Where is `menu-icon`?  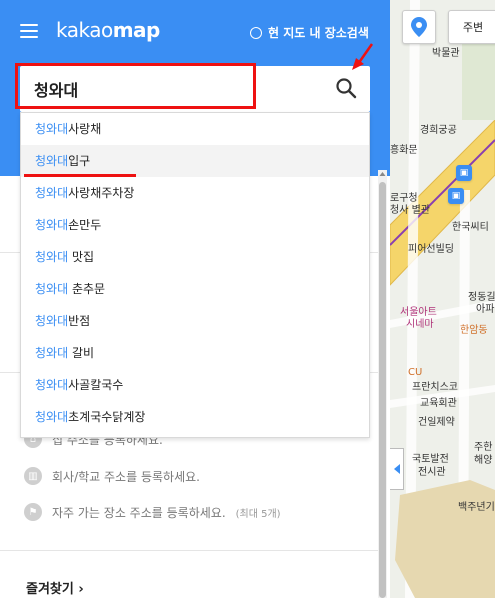 menu-icon is located at coordinates (29, 31).